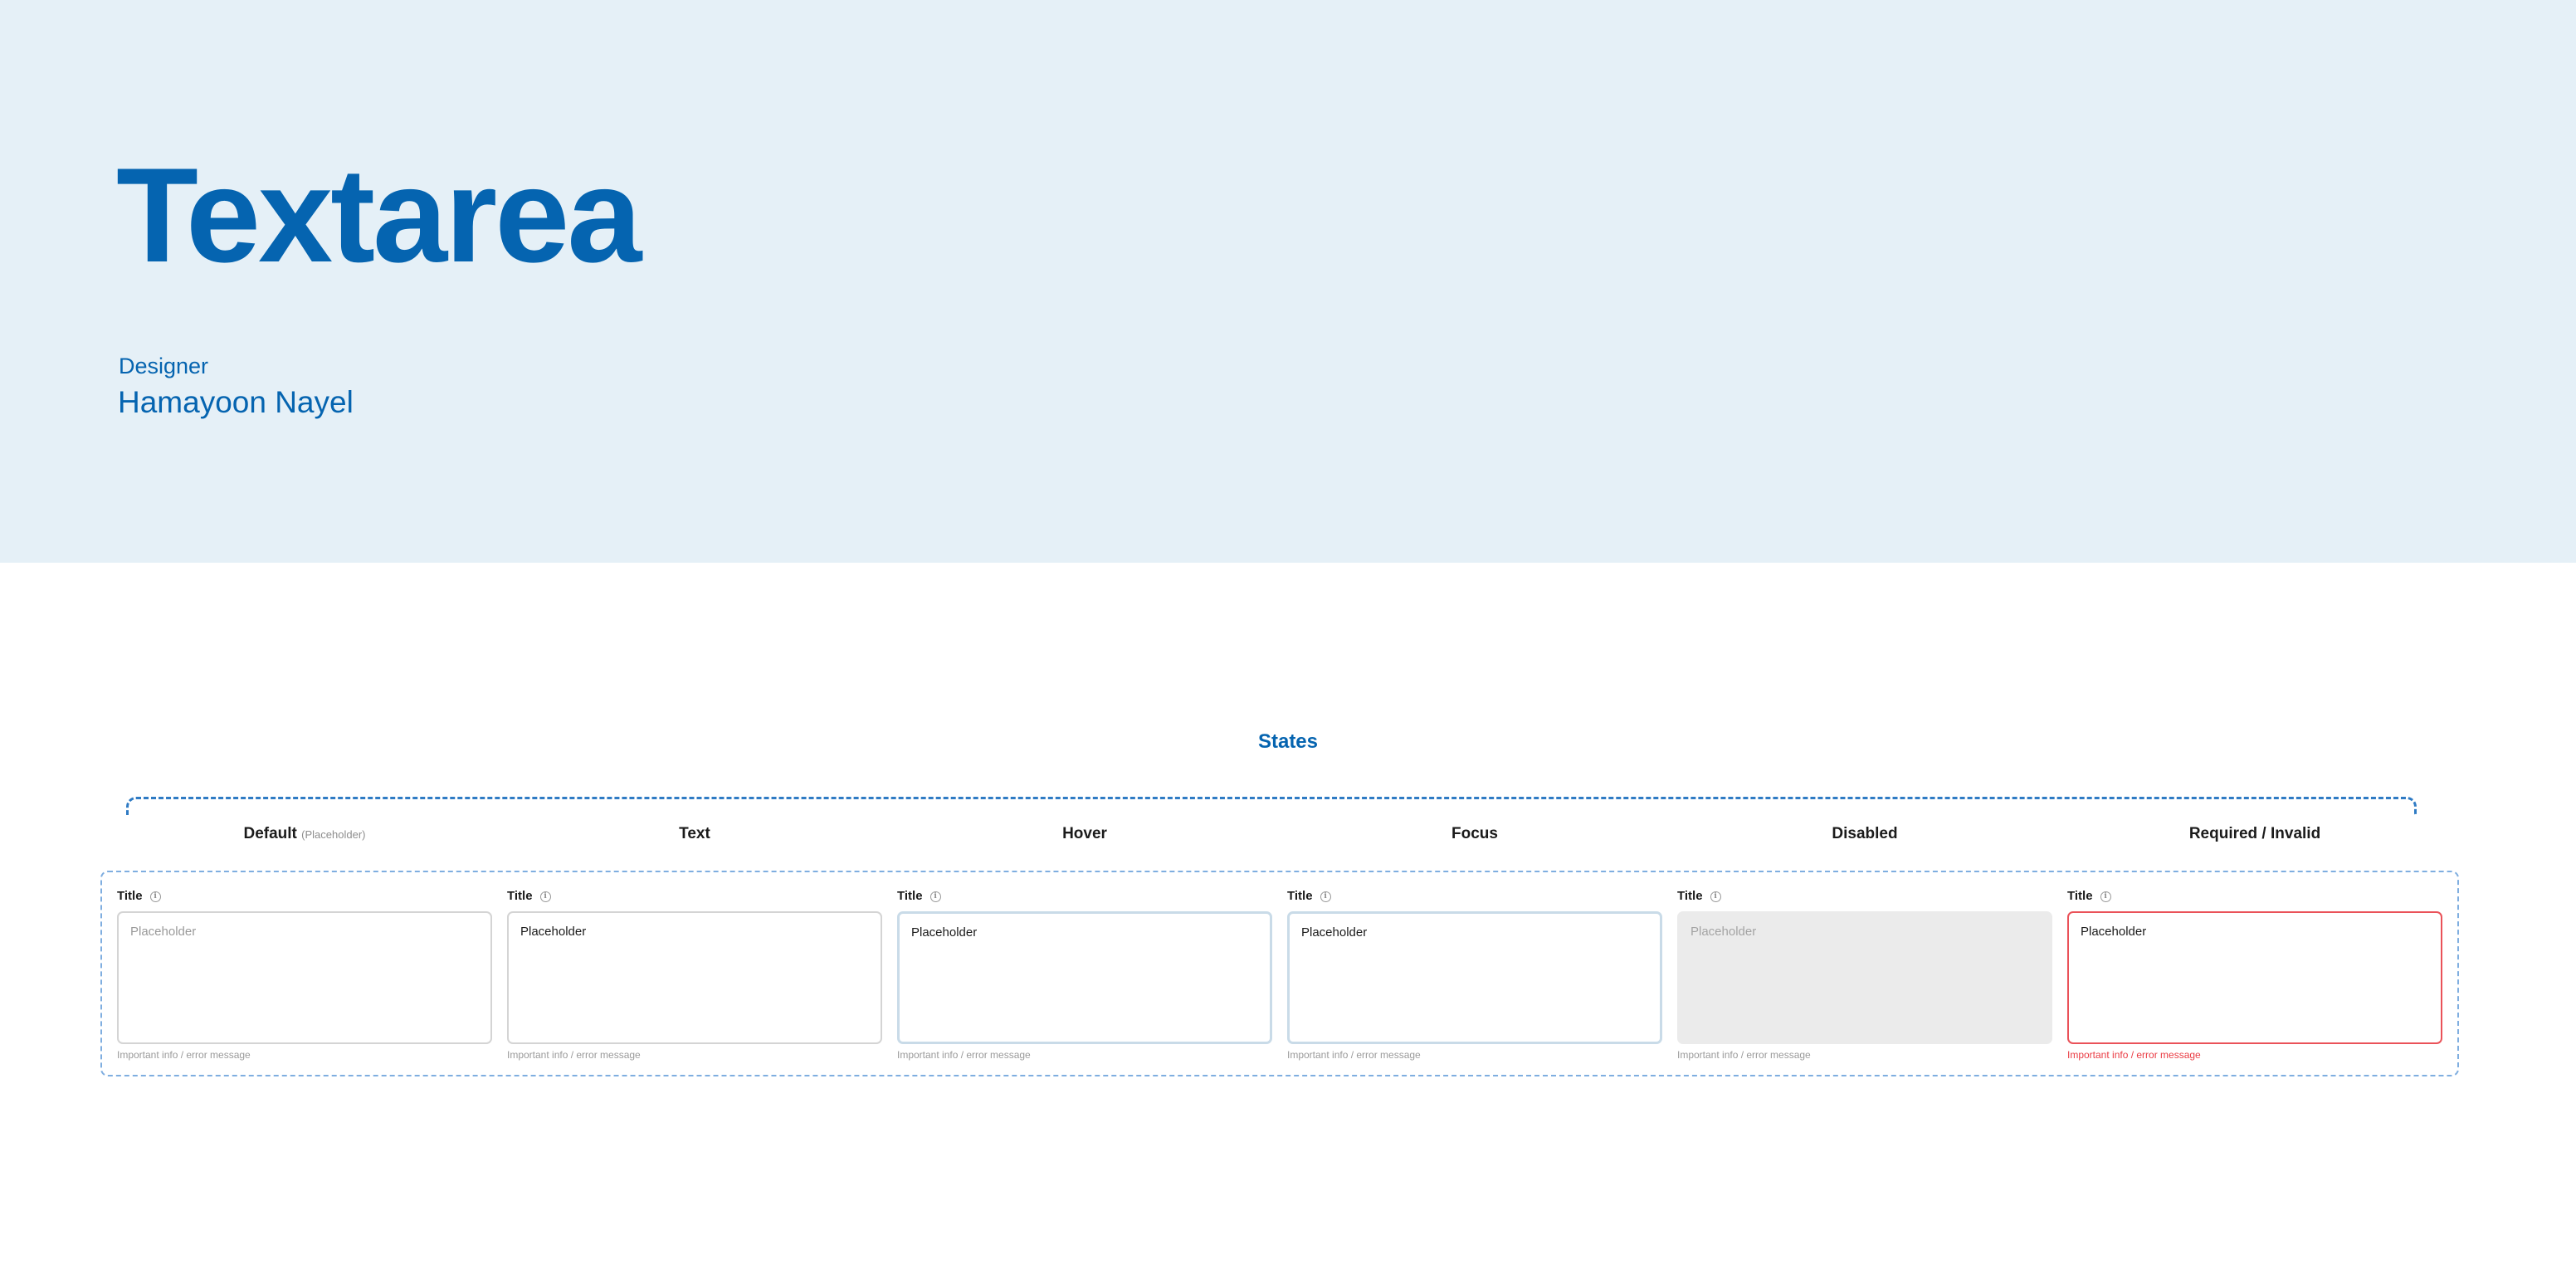 Image resolution: width=2576 pixels, height=1274 pixels. Describe the element at coordinates (1864, 977) in the screenshot. I see `textarea-disabled: Placeholder` at that location.